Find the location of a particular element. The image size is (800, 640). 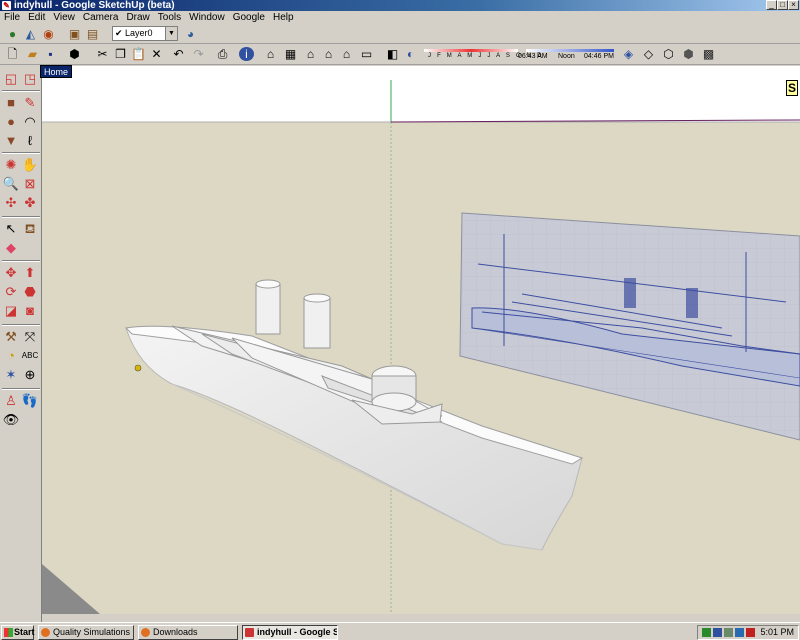

offset-tool-icon: ◙ is located at coordinates (30, 311).